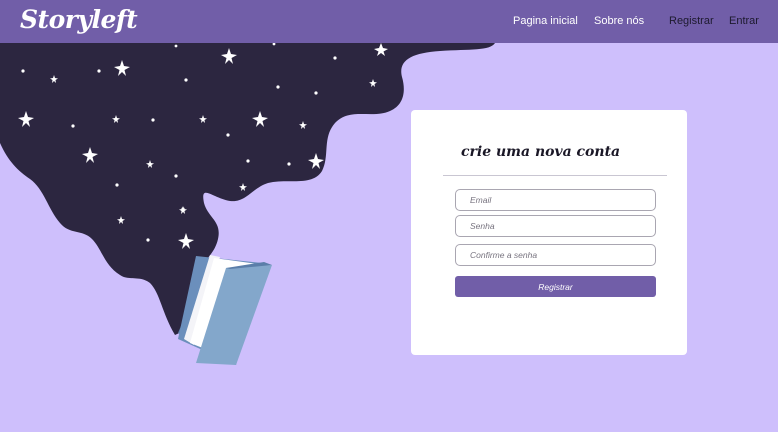  I want to click on logo: Storyleft, so click(79, 19).